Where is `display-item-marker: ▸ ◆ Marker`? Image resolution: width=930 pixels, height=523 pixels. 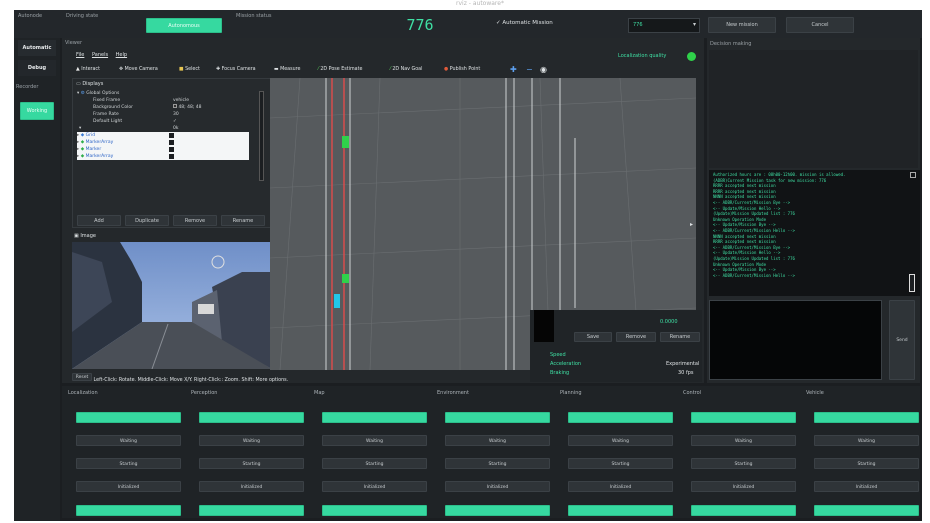 display-item-marker: ▸ ◆ Marker is located at coordinates (163, 149).